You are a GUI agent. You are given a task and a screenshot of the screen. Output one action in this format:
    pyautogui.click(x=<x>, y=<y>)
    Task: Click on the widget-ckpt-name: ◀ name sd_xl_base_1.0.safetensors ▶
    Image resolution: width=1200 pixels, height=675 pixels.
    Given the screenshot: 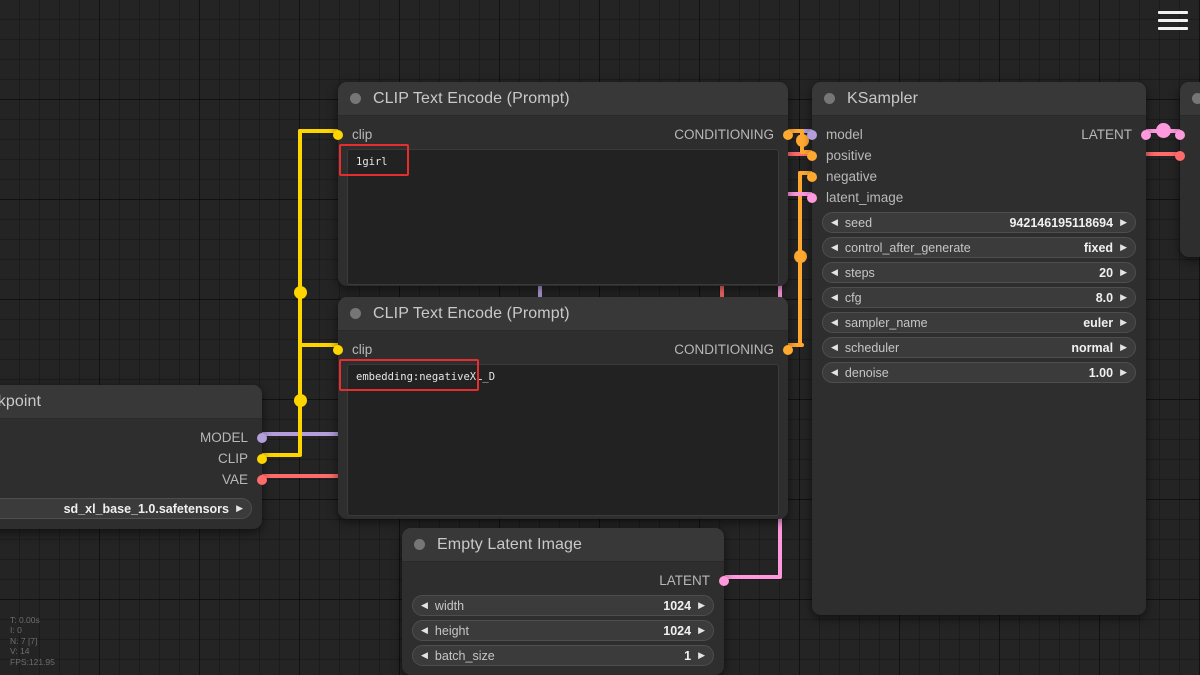 What is the action you would take?
    pyautogui.click(x=126, y=508)
    